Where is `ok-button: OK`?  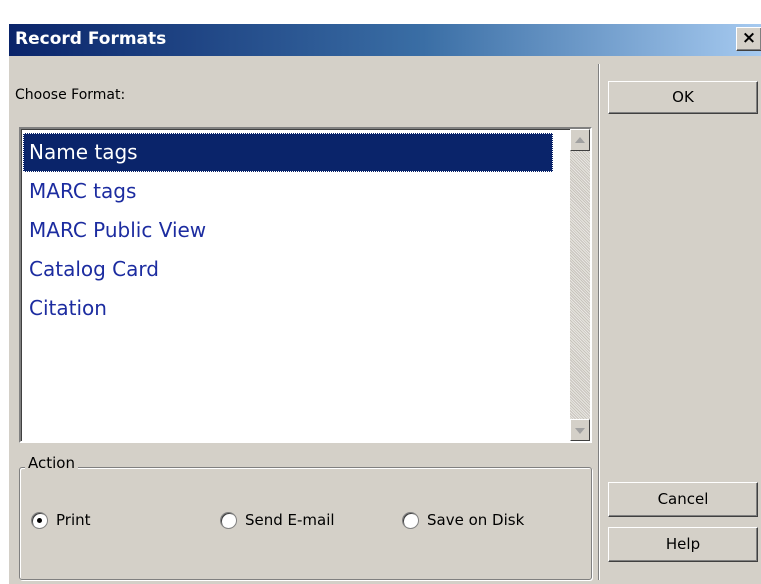 ok-button: OK is located at coordinates (683, 97).